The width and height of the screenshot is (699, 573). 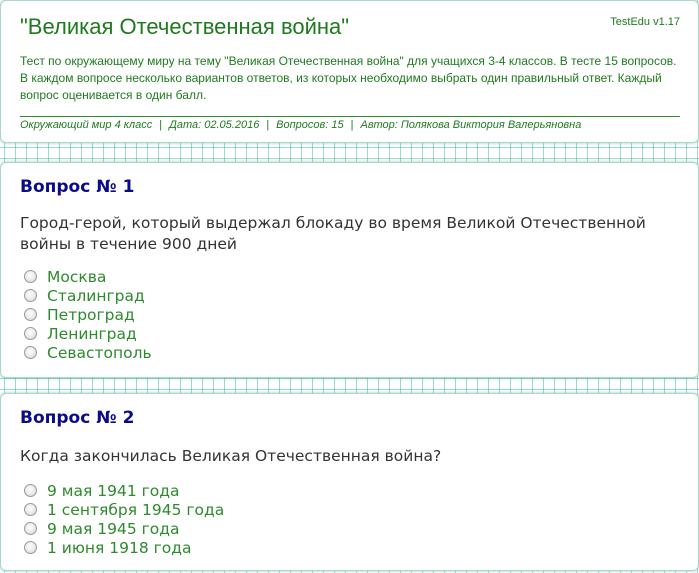 What do you see at coordinates (350, 116) in the screenshot?
I see `header-divider` at bounding box center [350, 116].